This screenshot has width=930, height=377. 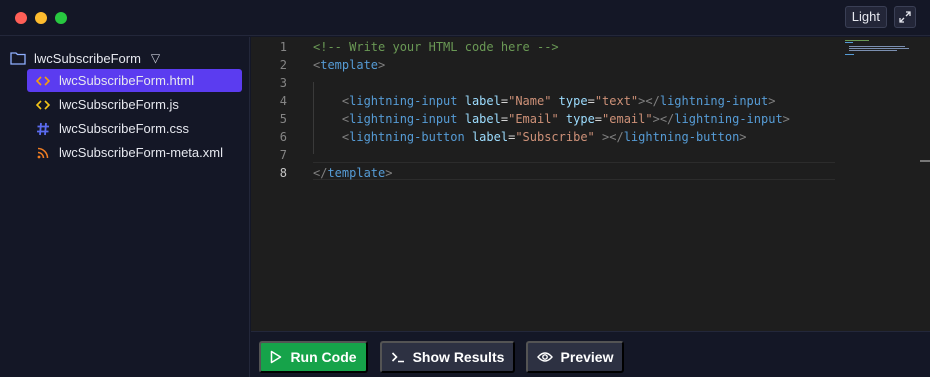 What do you see at coordinates (61, 18) in the screenshot?
I see `maximize-window-button` at bounding box center [61, 18].